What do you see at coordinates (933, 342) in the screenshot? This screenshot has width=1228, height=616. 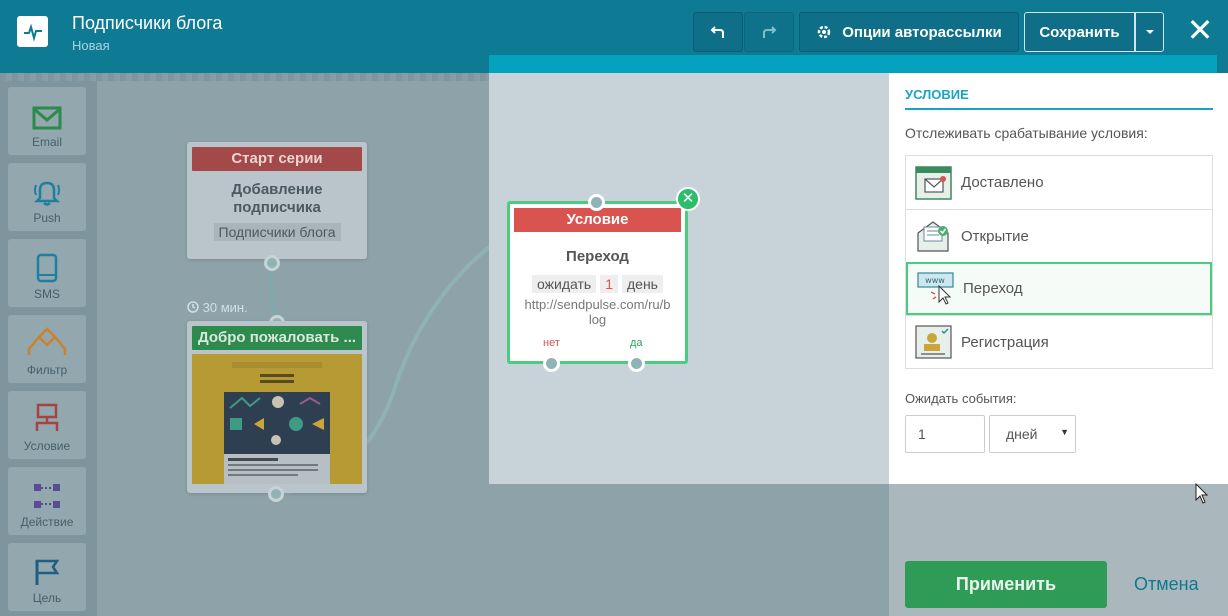 I see `registration-icon` at bounding box center [933, 342].